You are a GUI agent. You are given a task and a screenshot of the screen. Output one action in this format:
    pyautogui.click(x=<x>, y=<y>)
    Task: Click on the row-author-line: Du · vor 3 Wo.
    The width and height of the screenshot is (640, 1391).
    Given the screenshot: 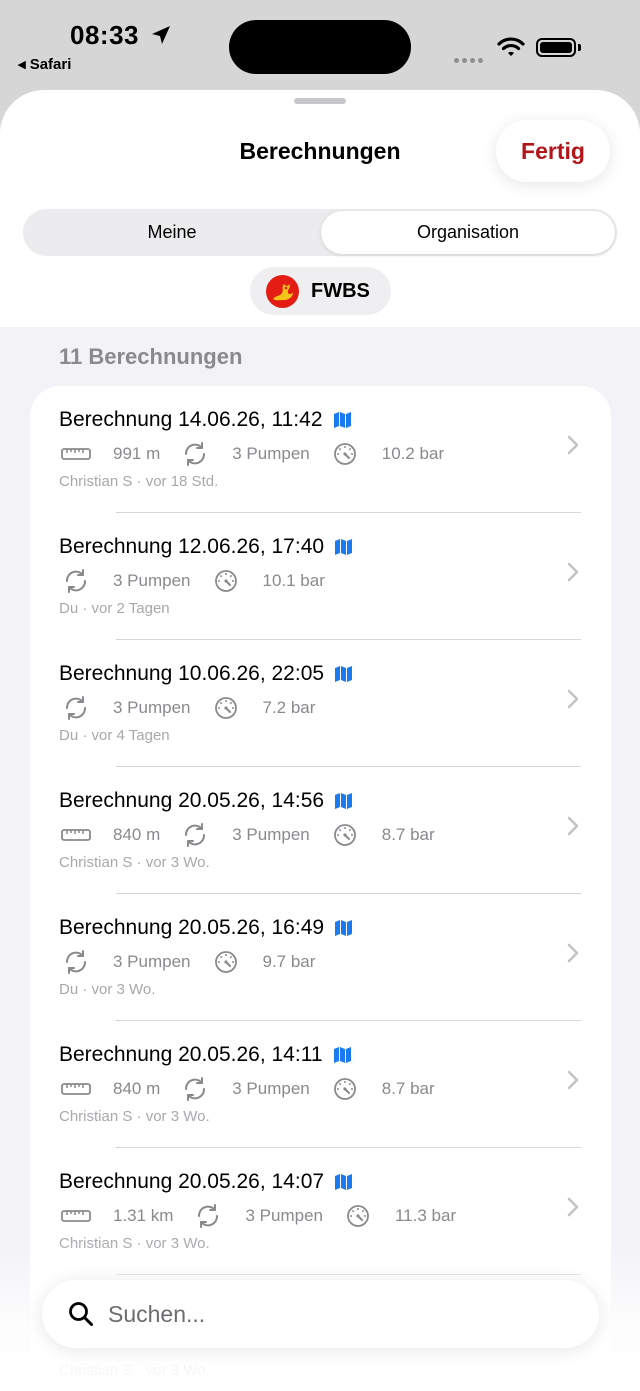 What is the action you would take?
    pyautogui.click(x=107, y=989)
    